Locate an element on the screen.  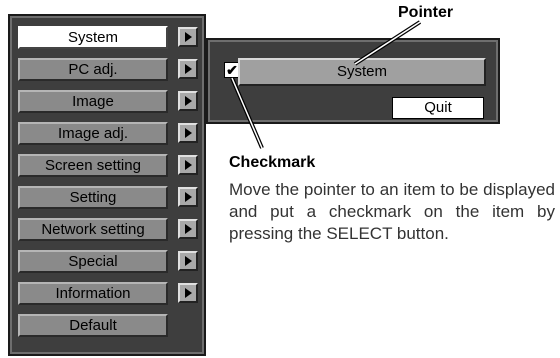
pointer-label: Pointer is located at coordinates (426, 12).